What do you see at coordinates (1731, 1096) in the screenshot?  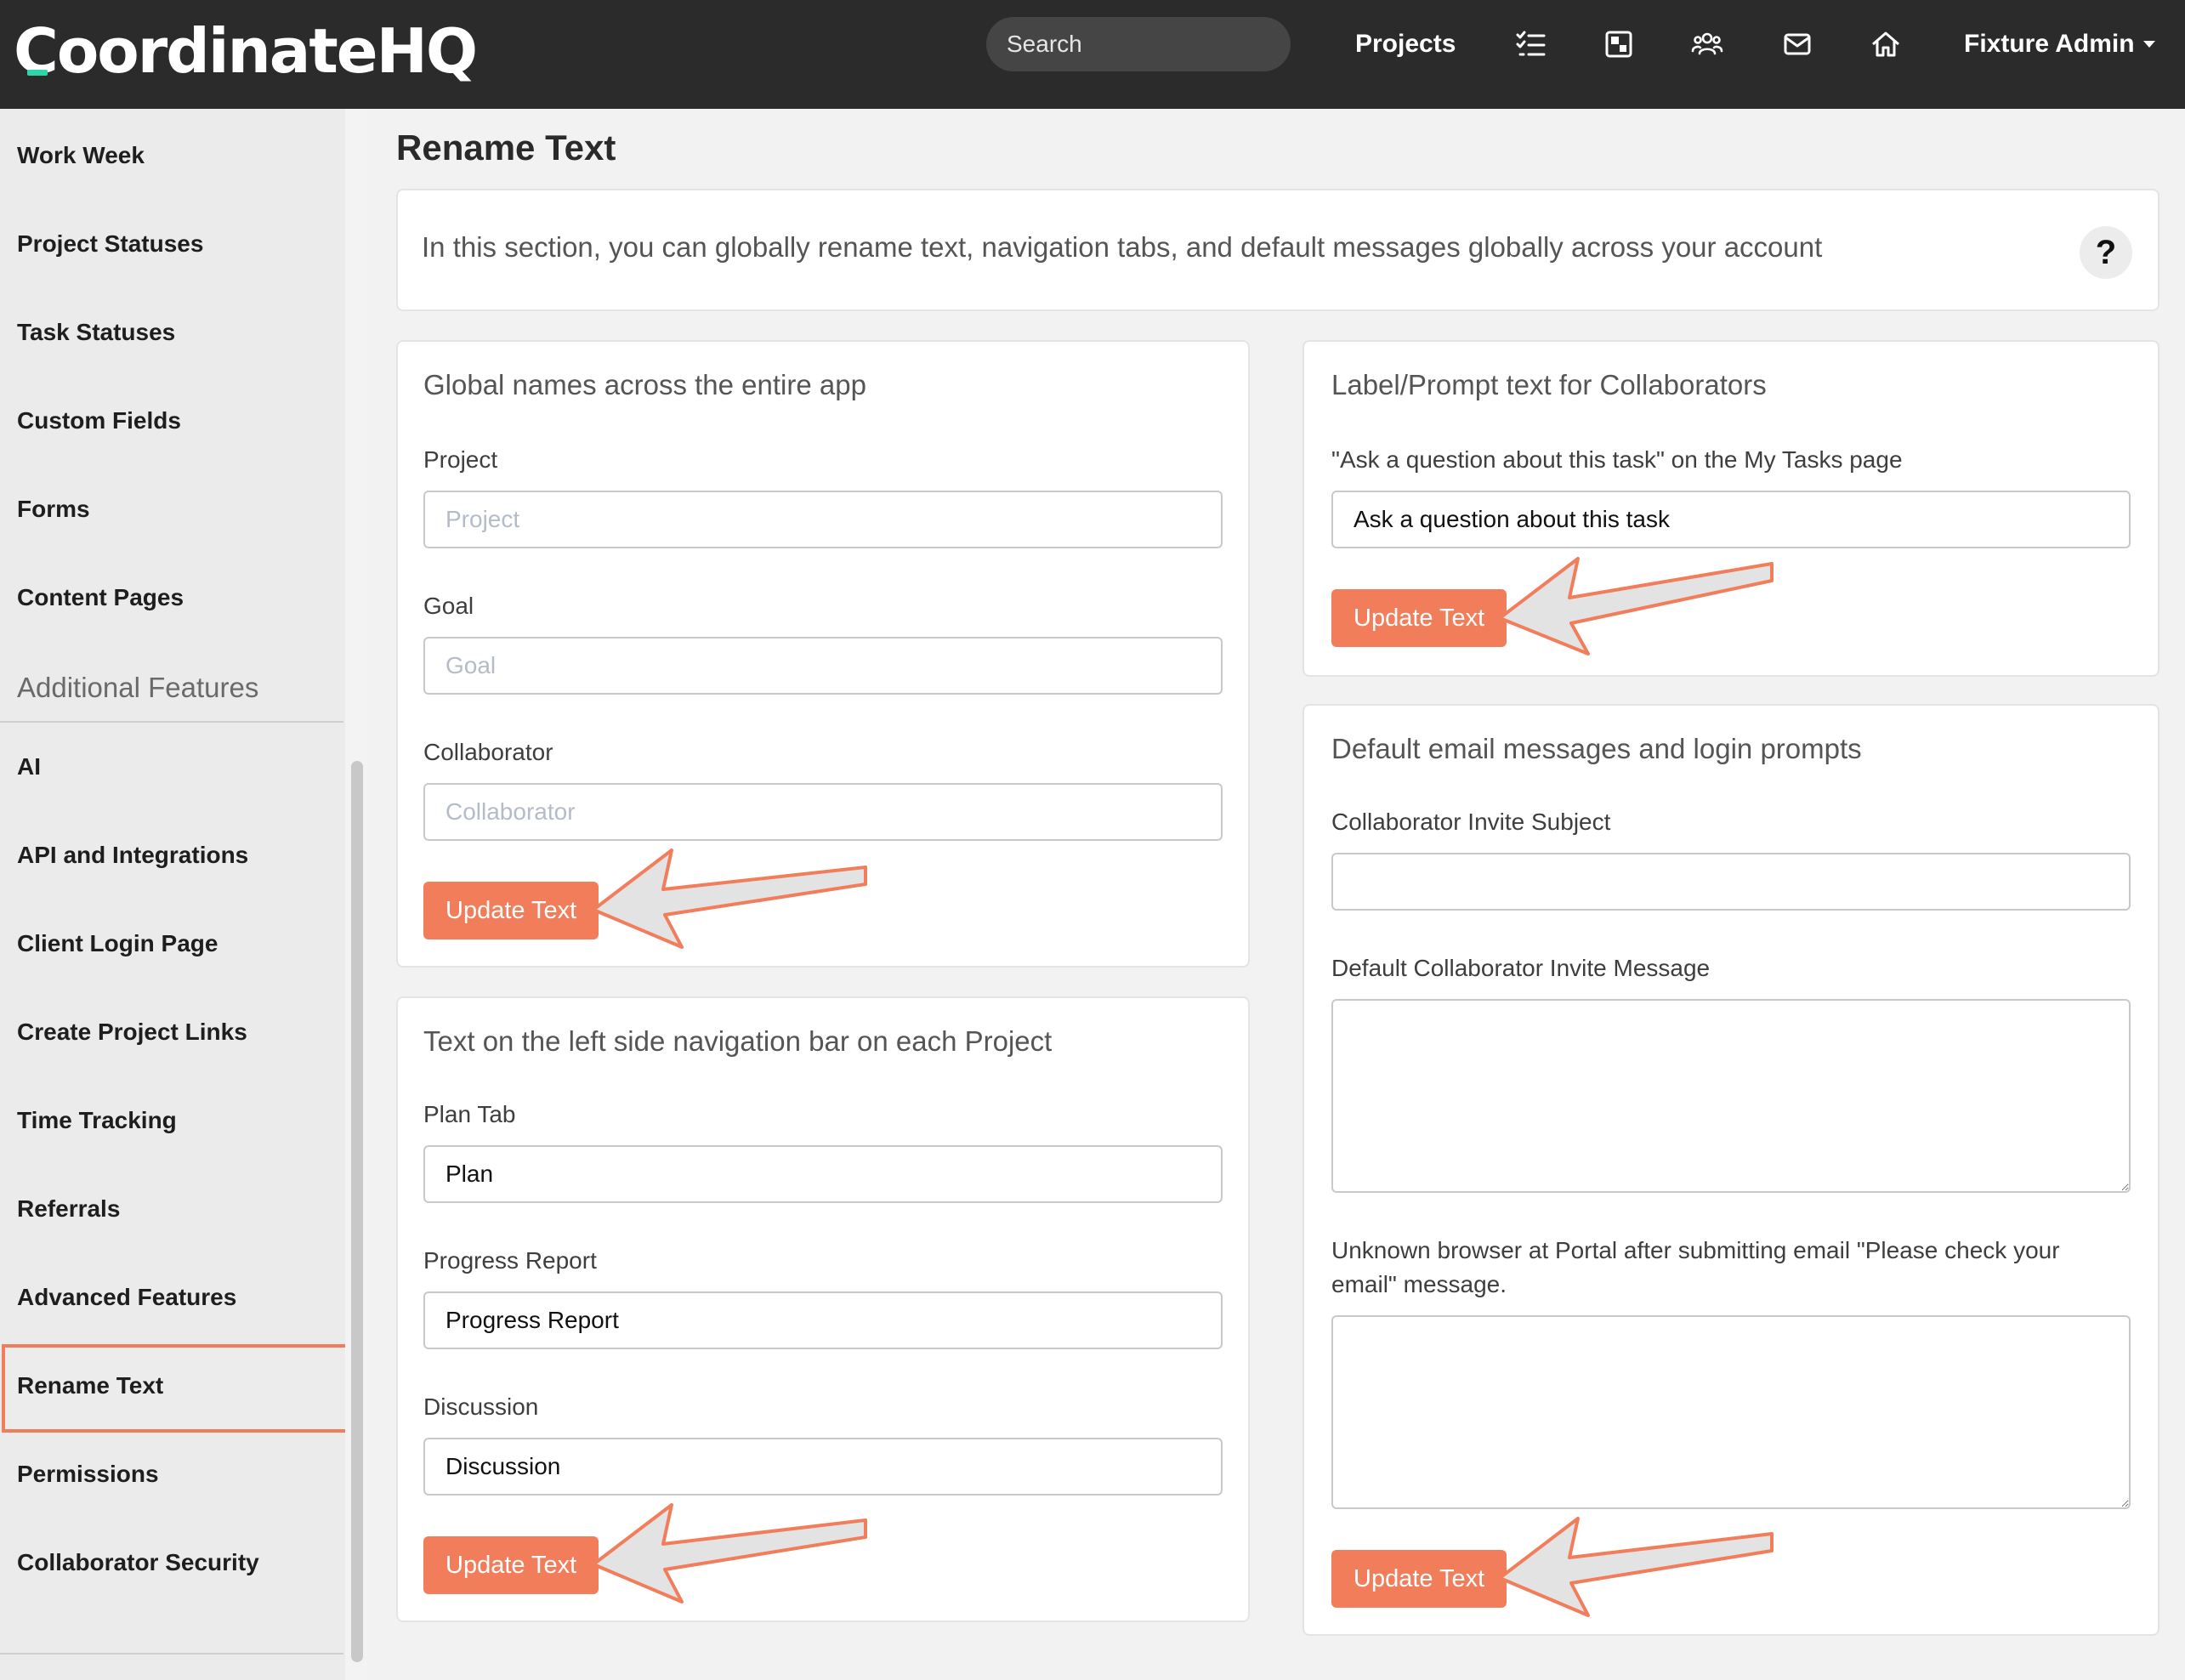 I see `invite-message-textarea` at bounding box center [1731, 1096].